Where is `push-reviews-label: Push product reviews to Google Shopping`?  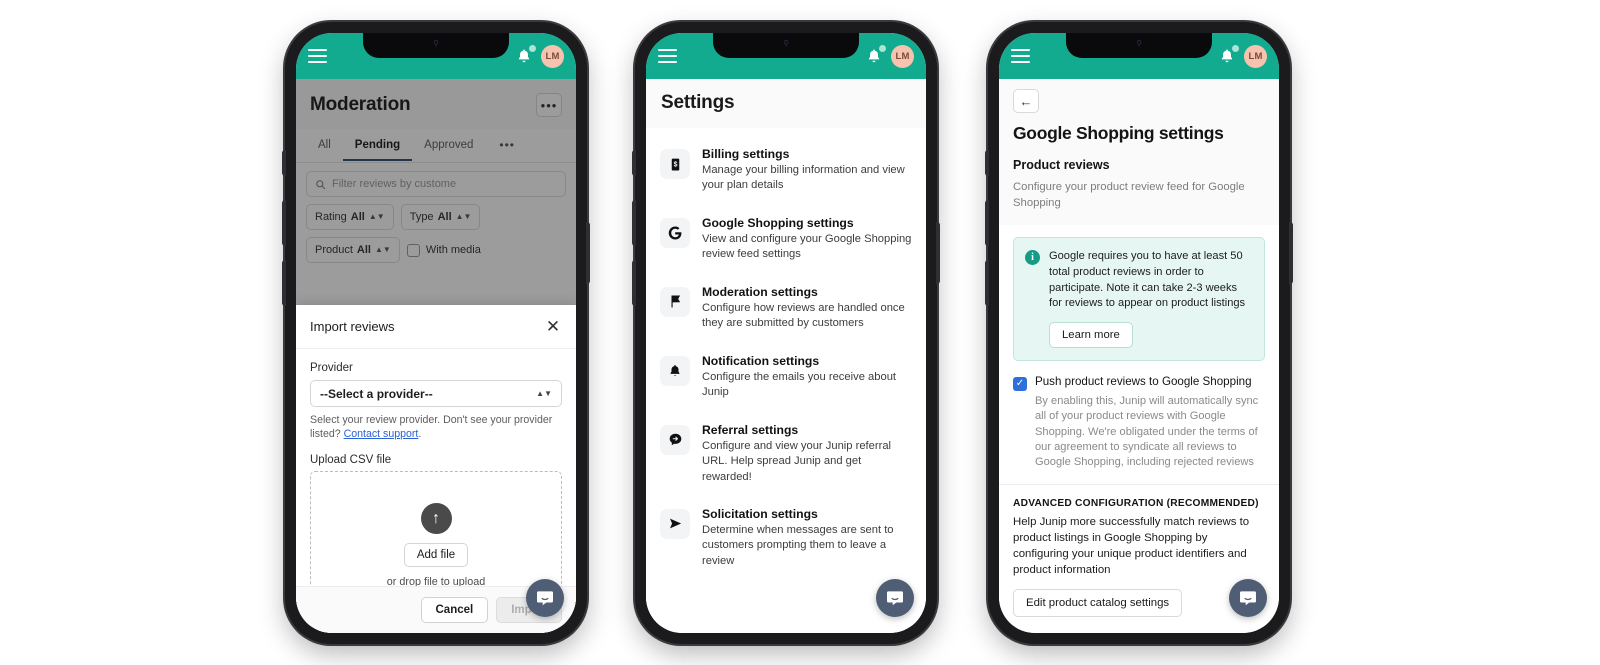 push-reviews-label: Push product reviews to Google Shopping is located at coordinates (1143, 382).